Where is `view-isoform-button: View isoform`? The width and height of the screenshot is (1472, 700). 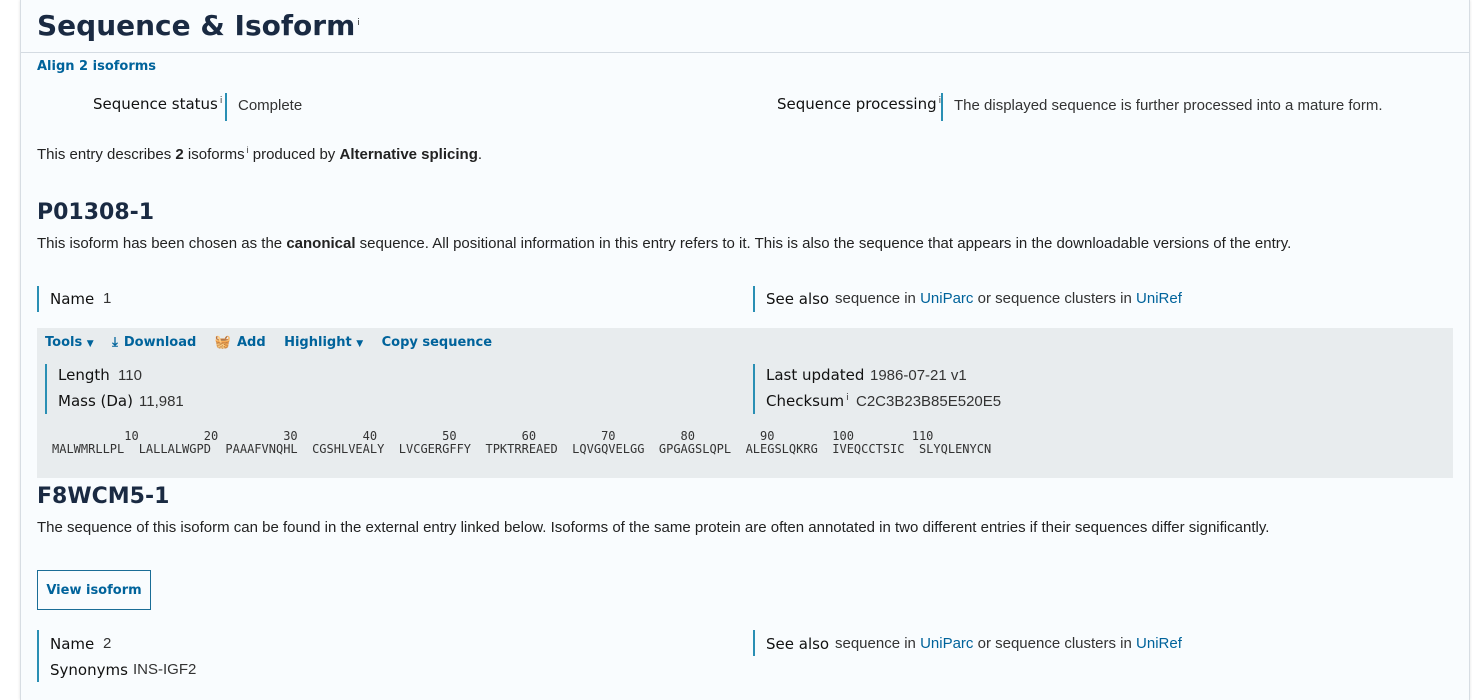 view-isoform-button: View isoform is located at coordinates (94, 590).